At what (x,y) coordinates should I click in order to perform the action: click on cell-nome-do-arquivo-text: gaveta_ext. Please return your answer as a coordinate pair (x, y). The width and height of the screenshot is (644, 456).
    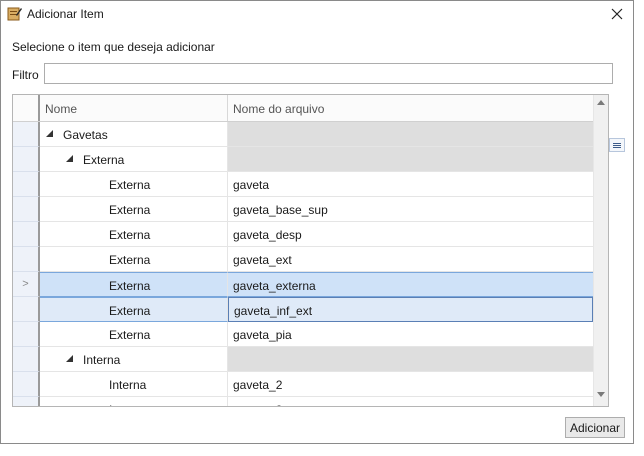
    Looking at the image, I should click on (262, 260).